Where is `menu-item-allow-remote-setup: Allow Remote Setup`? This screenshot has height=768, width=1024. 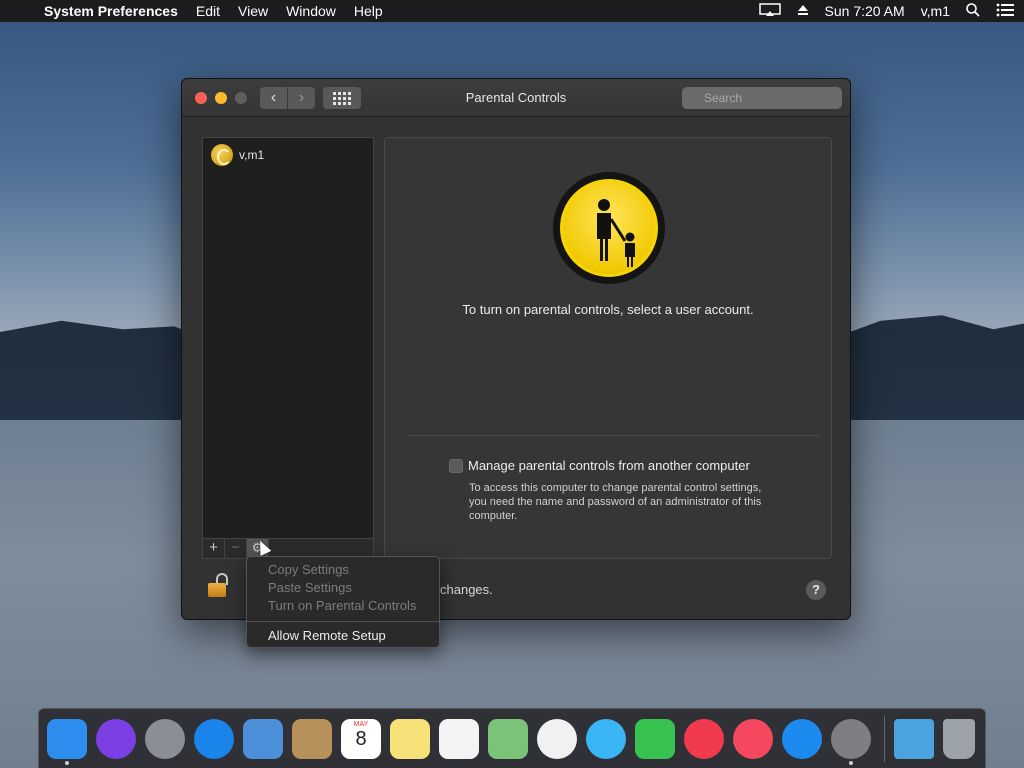
menu-item-allow-remote-setup: Allow Remote Setup is located at coordinates (343, 636).